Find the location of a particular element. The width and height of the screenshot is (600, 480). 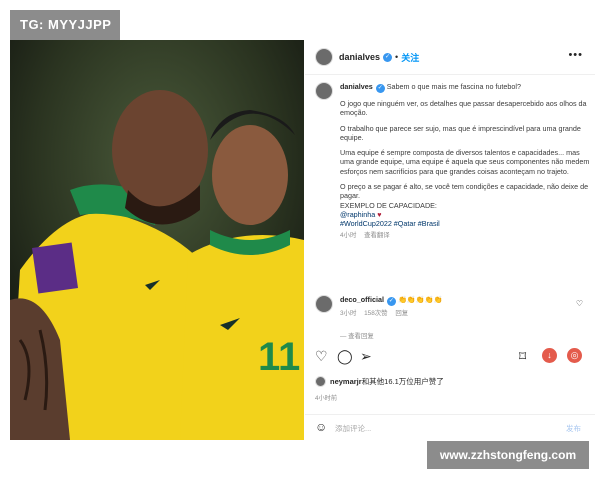

caption-line: Sabem o que mais me fascina no futebol? is located at coordinates (454, 86).